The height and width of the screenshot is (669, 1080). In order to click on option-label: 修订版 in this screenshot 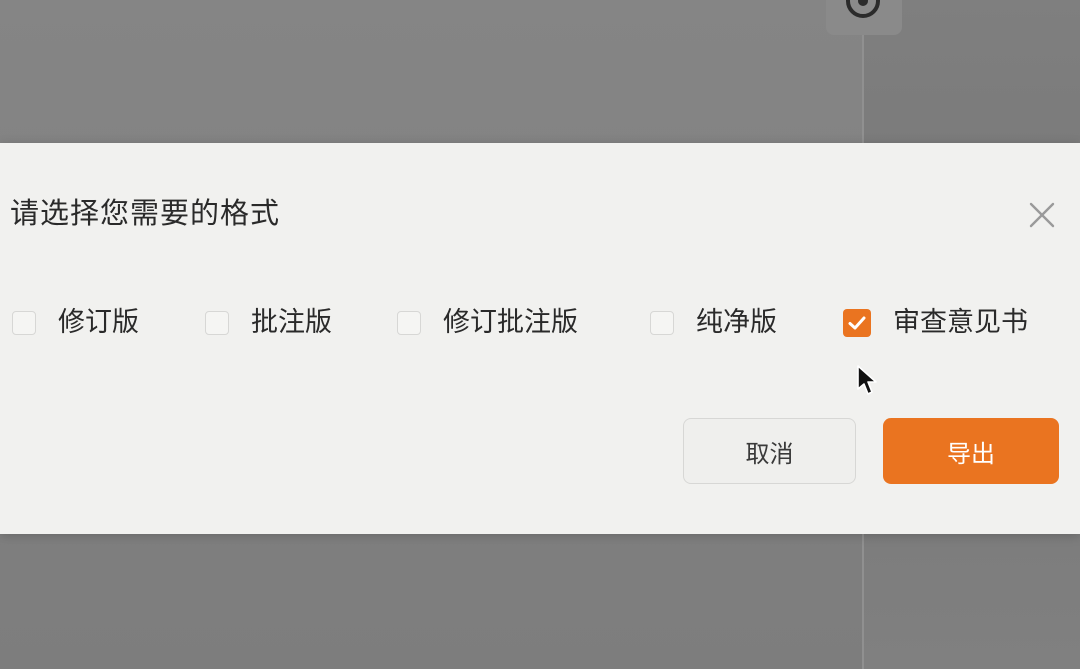, I will do `click(98, 322)`.